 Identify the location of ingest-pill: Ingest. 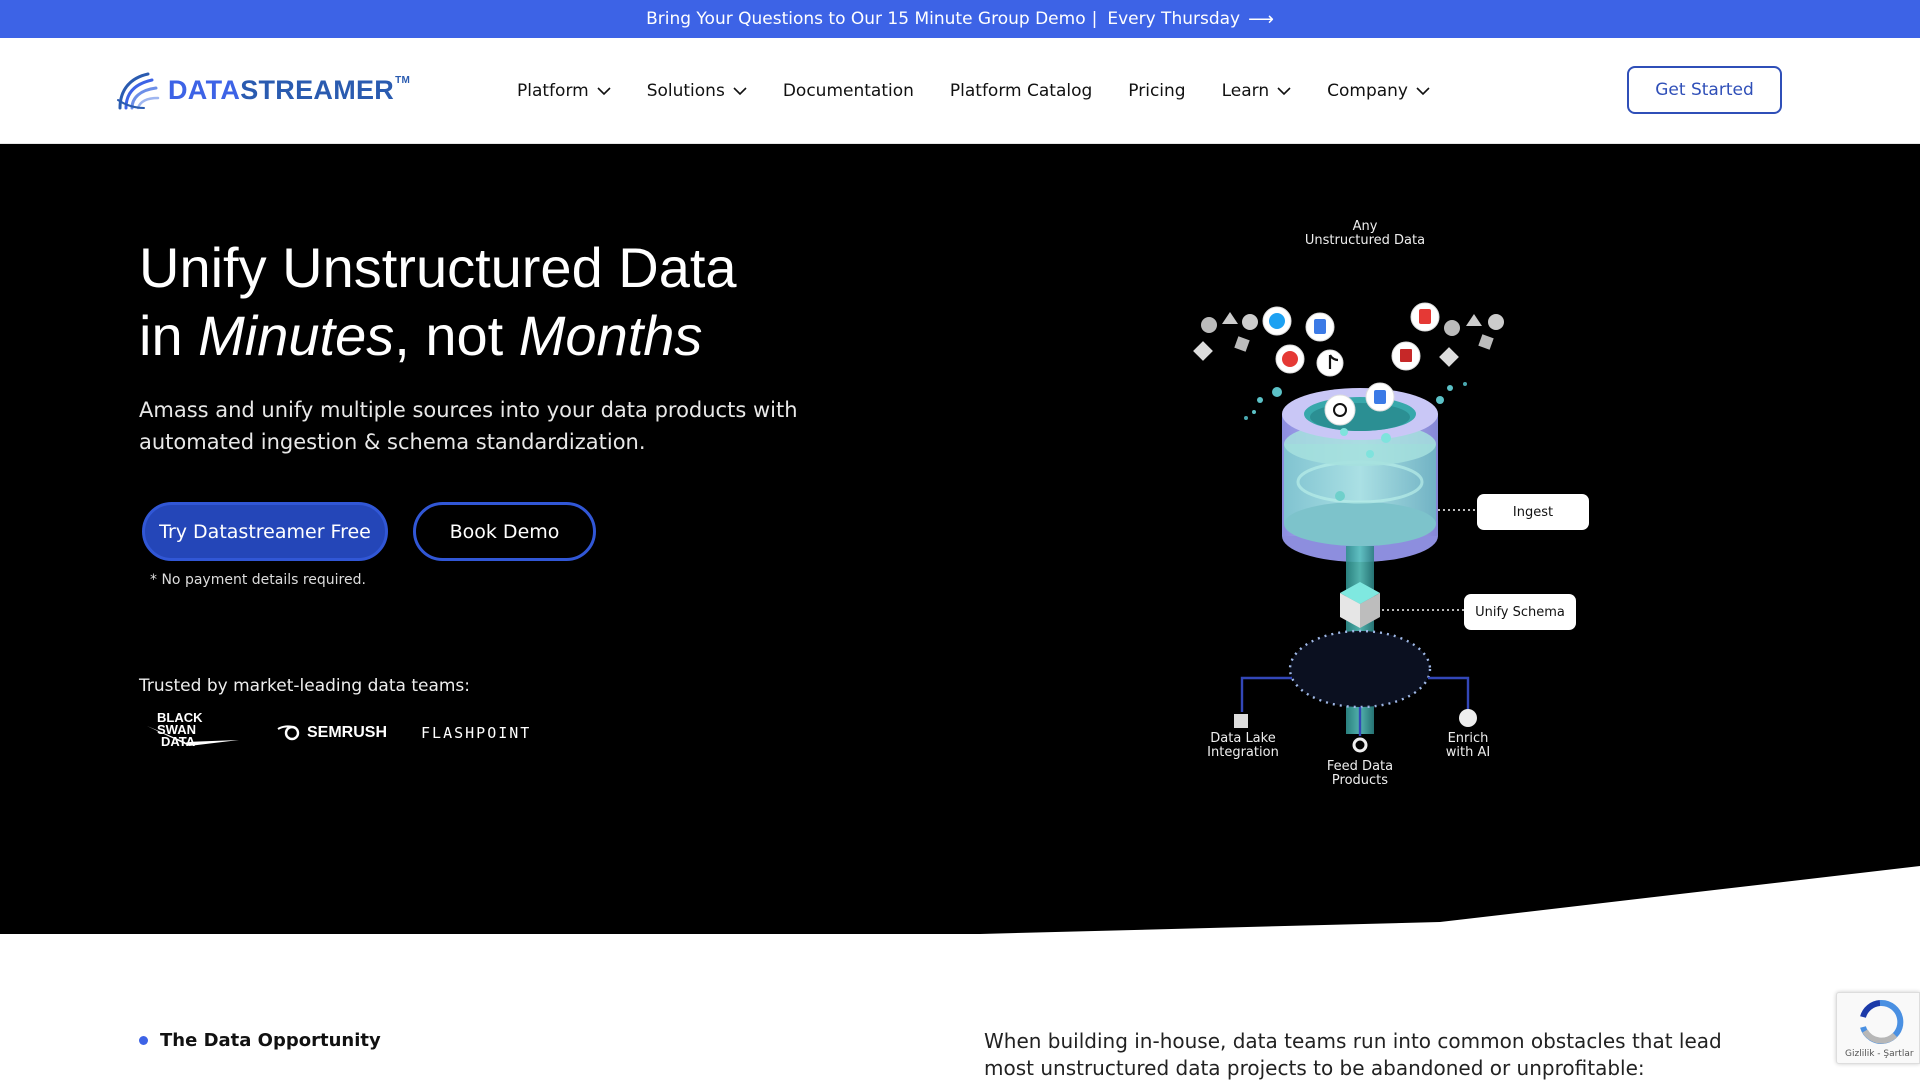
(1533, 512).